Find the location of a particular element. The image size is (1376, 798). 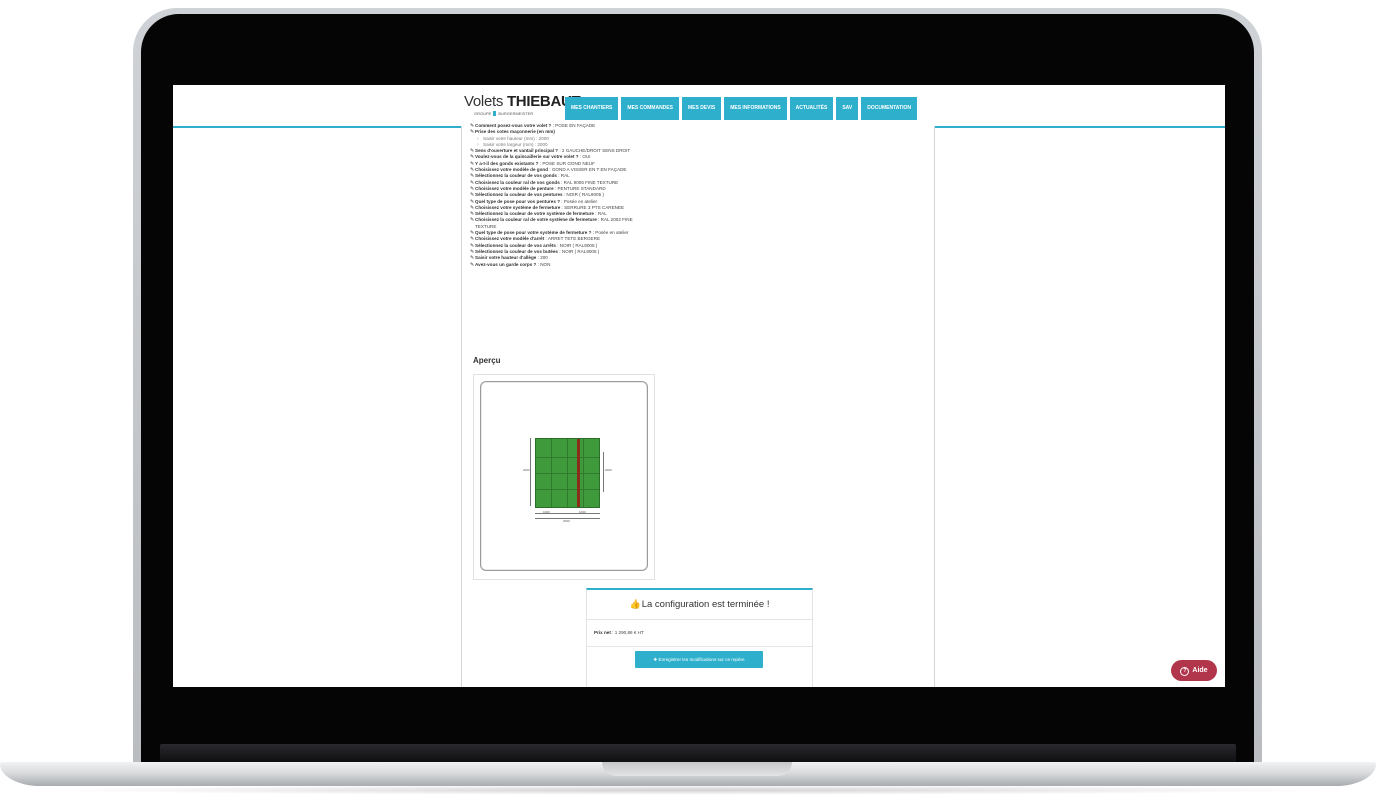

config-answer: RAL 9006 FINE TEXTURE is located at coordinates (591, 182).